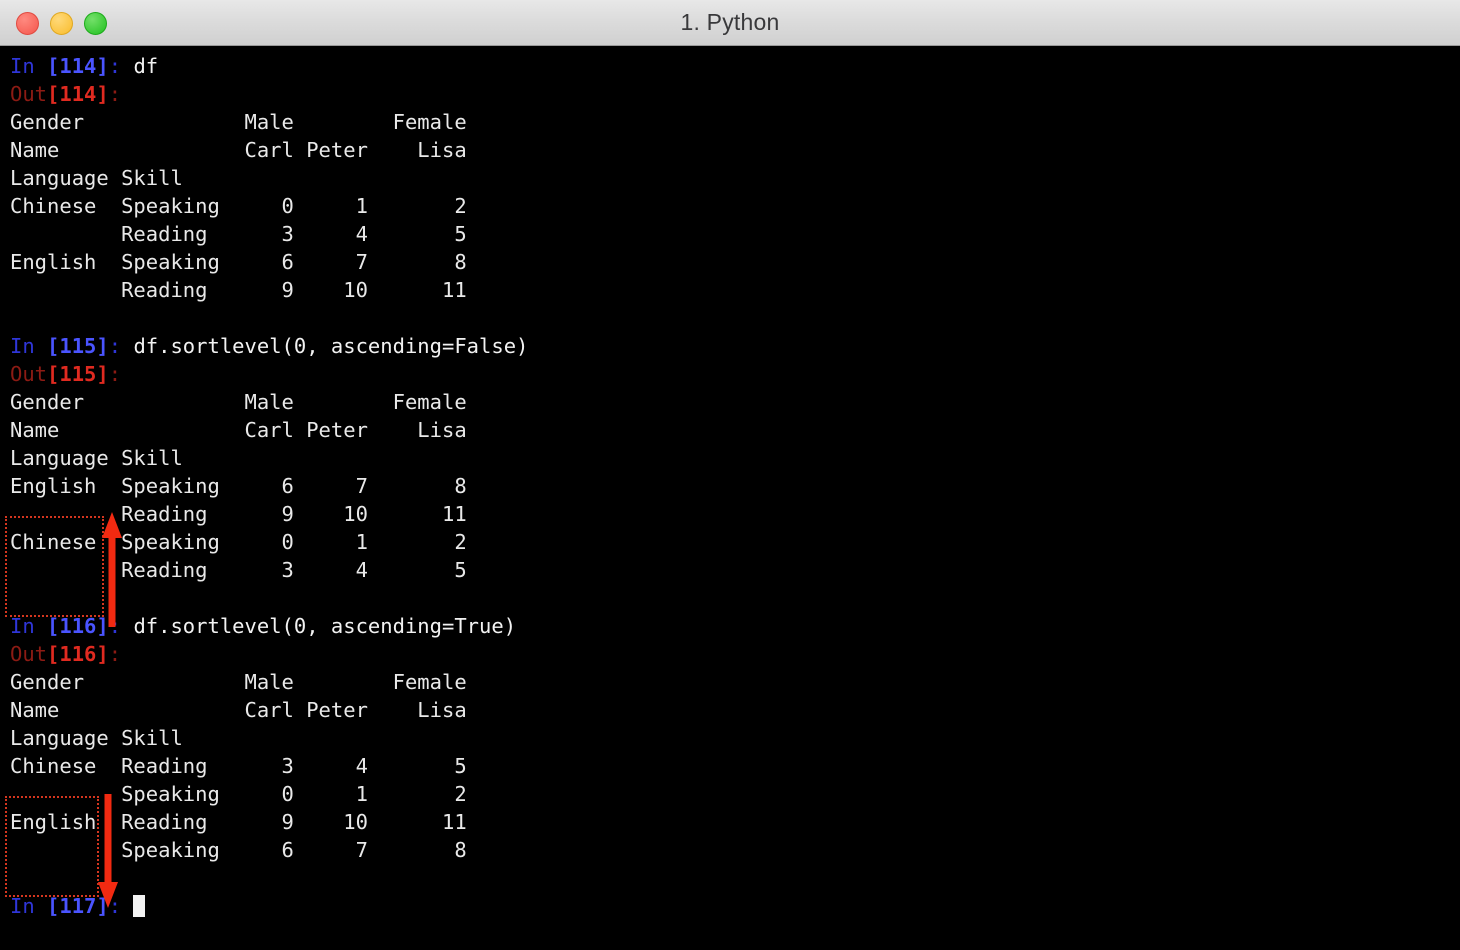  I want to click on block-cursor, so click(139, 906).